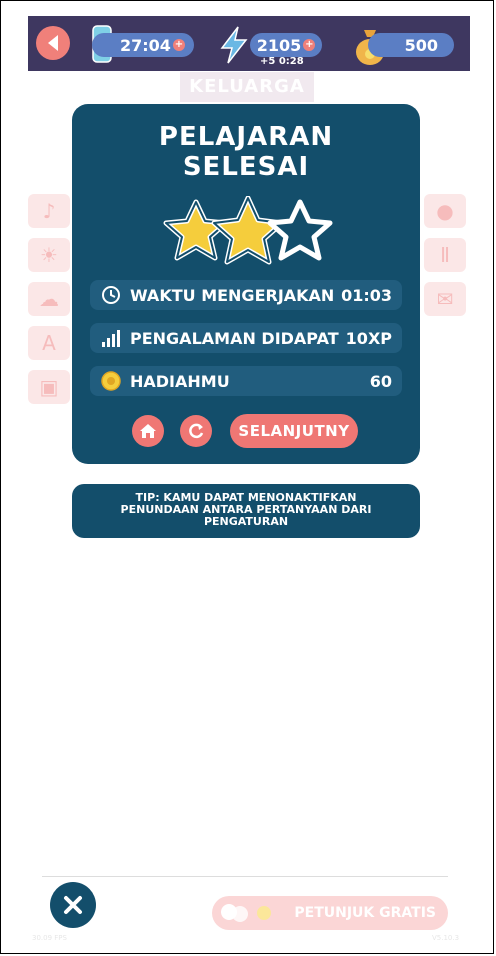 The image size is (496, 956). I want to click on energy-refill-timer: +5 0:28, so click(282, 61).